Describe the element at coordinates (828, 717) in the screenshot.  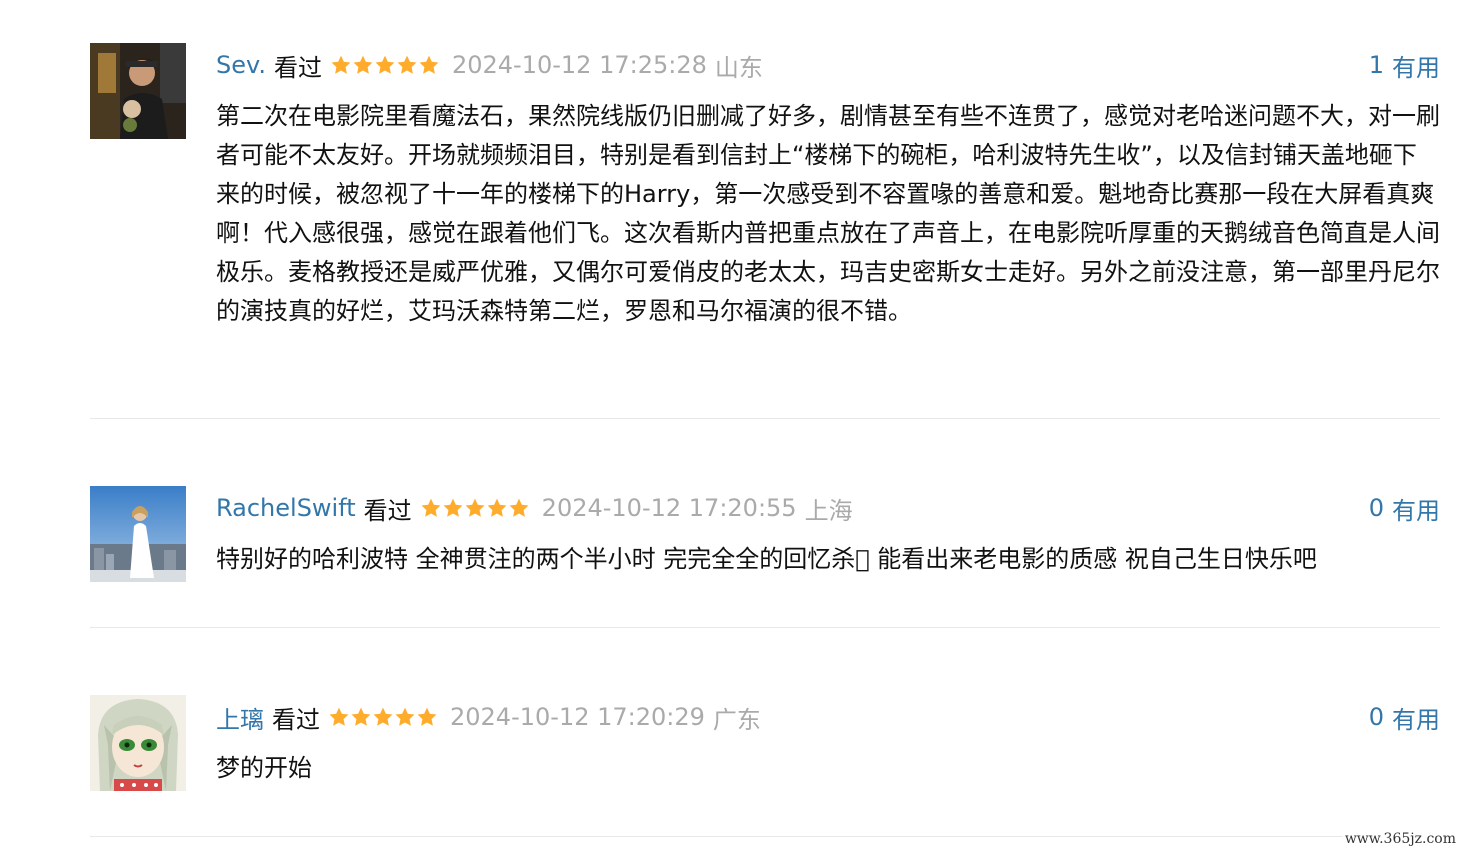
I see `comment-meta: 上璃 看过 2024-10-12 17:20:29 广东 0 有用` at that location.